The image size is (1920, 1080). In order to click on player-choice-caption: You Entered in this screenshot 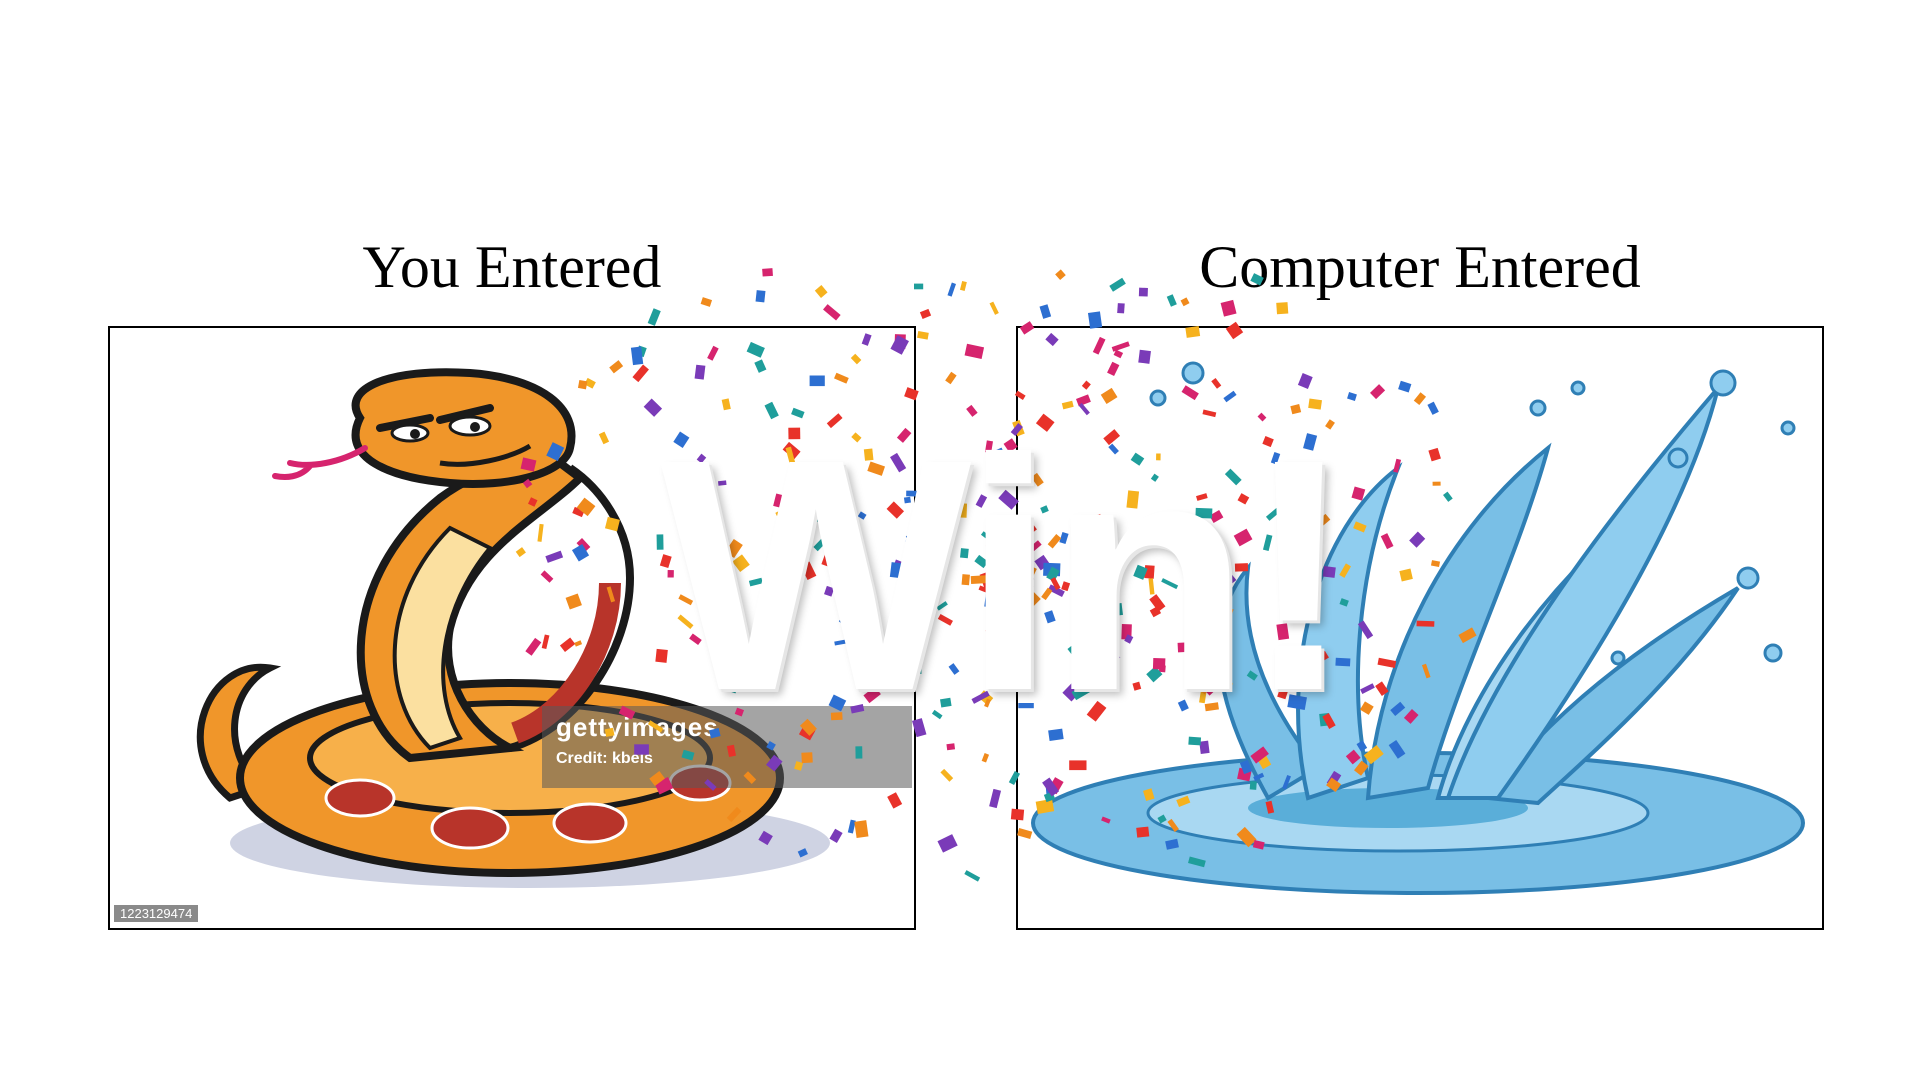, I will do `click(512, 267)`.